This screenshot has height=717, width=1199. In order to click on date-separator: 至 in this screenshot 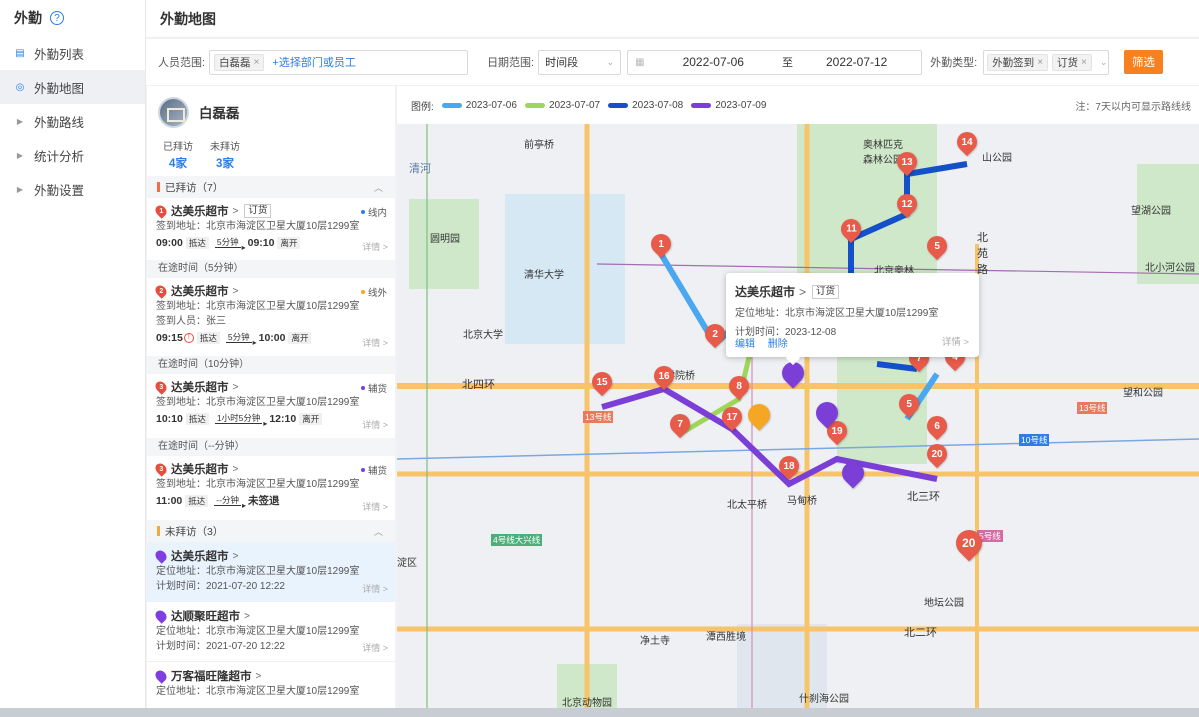, I will do `click(787, 63)`.